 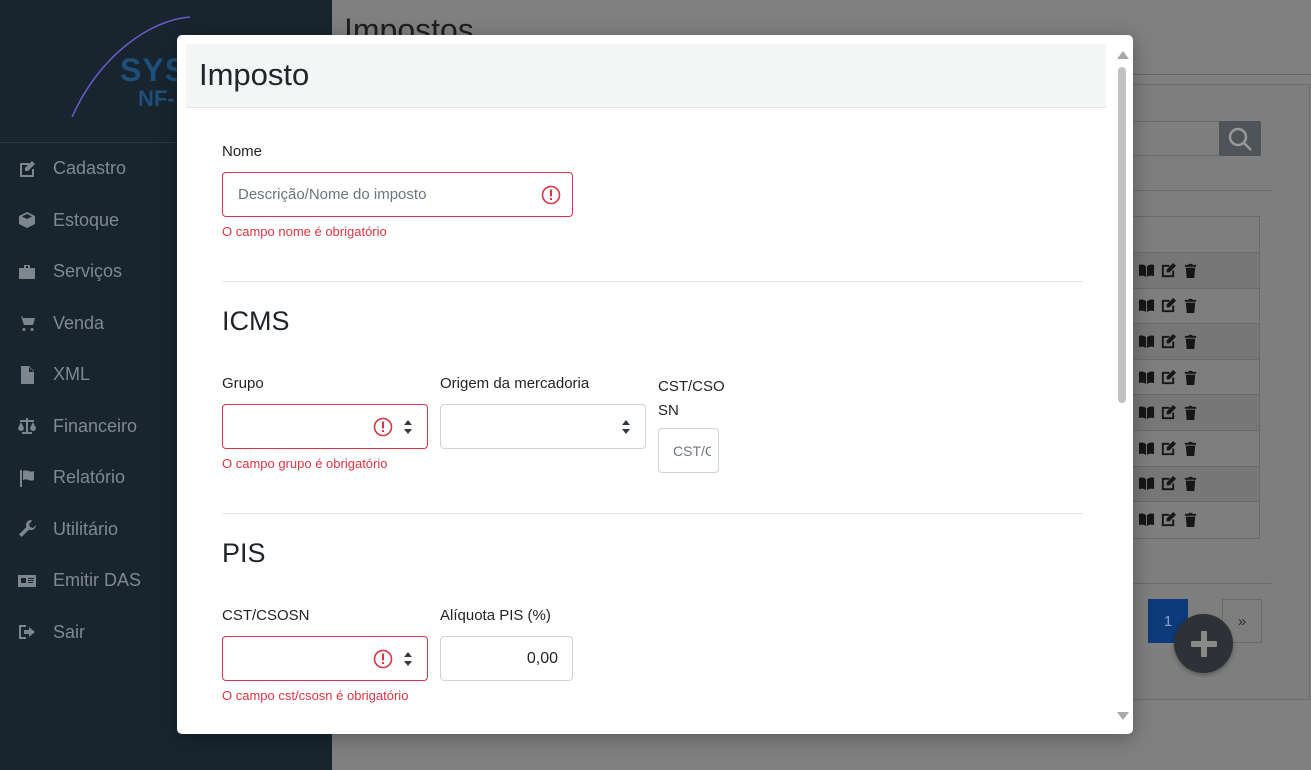 What do you see at coordinates (90, 168) in the screenshot?
I see `sidebar-item-label: Cadastro` at bounding box center [90, 168].